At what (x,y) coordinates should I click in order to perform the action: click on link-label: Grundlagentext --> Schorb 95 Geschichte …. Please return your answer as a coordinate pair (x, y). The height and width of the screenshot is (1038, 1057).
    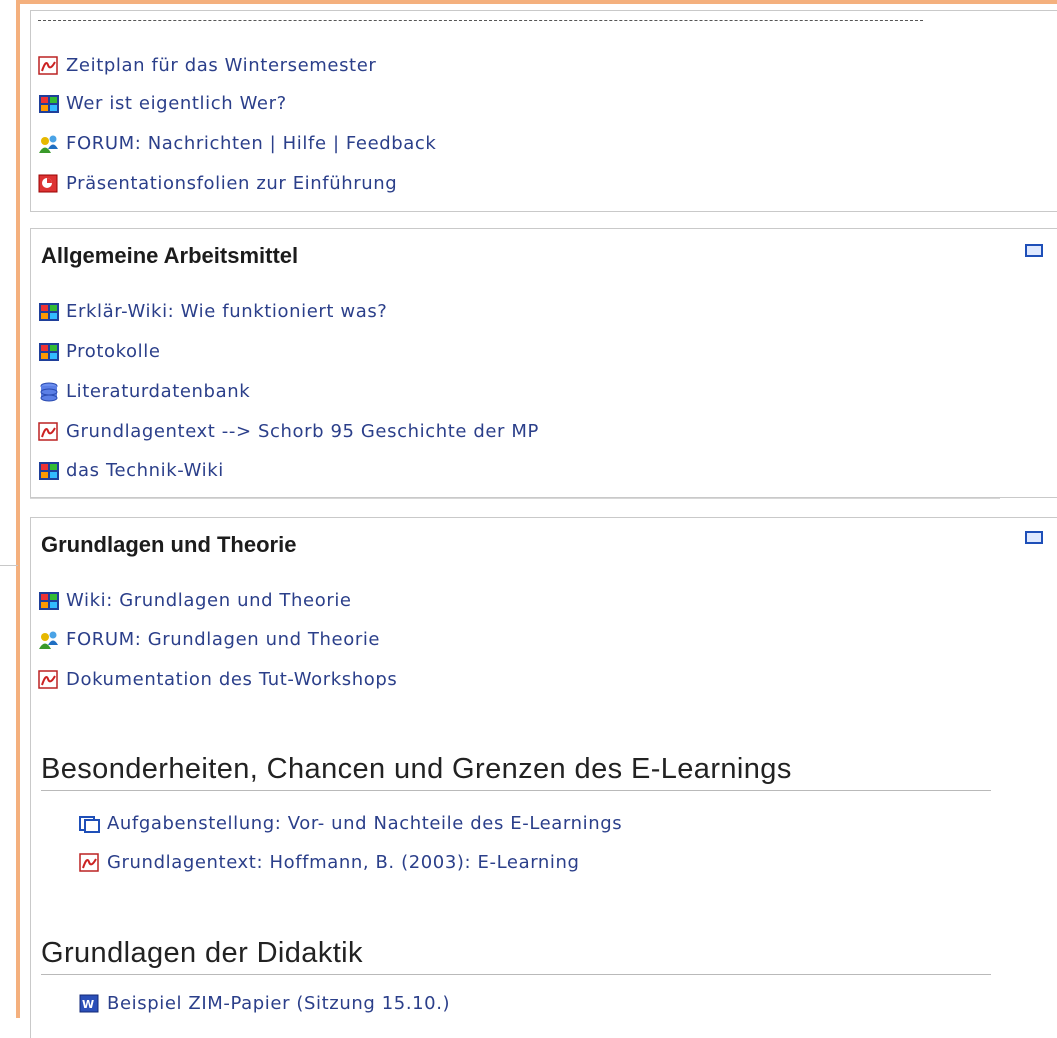
    Looking at the image, I should click on (302, 431).